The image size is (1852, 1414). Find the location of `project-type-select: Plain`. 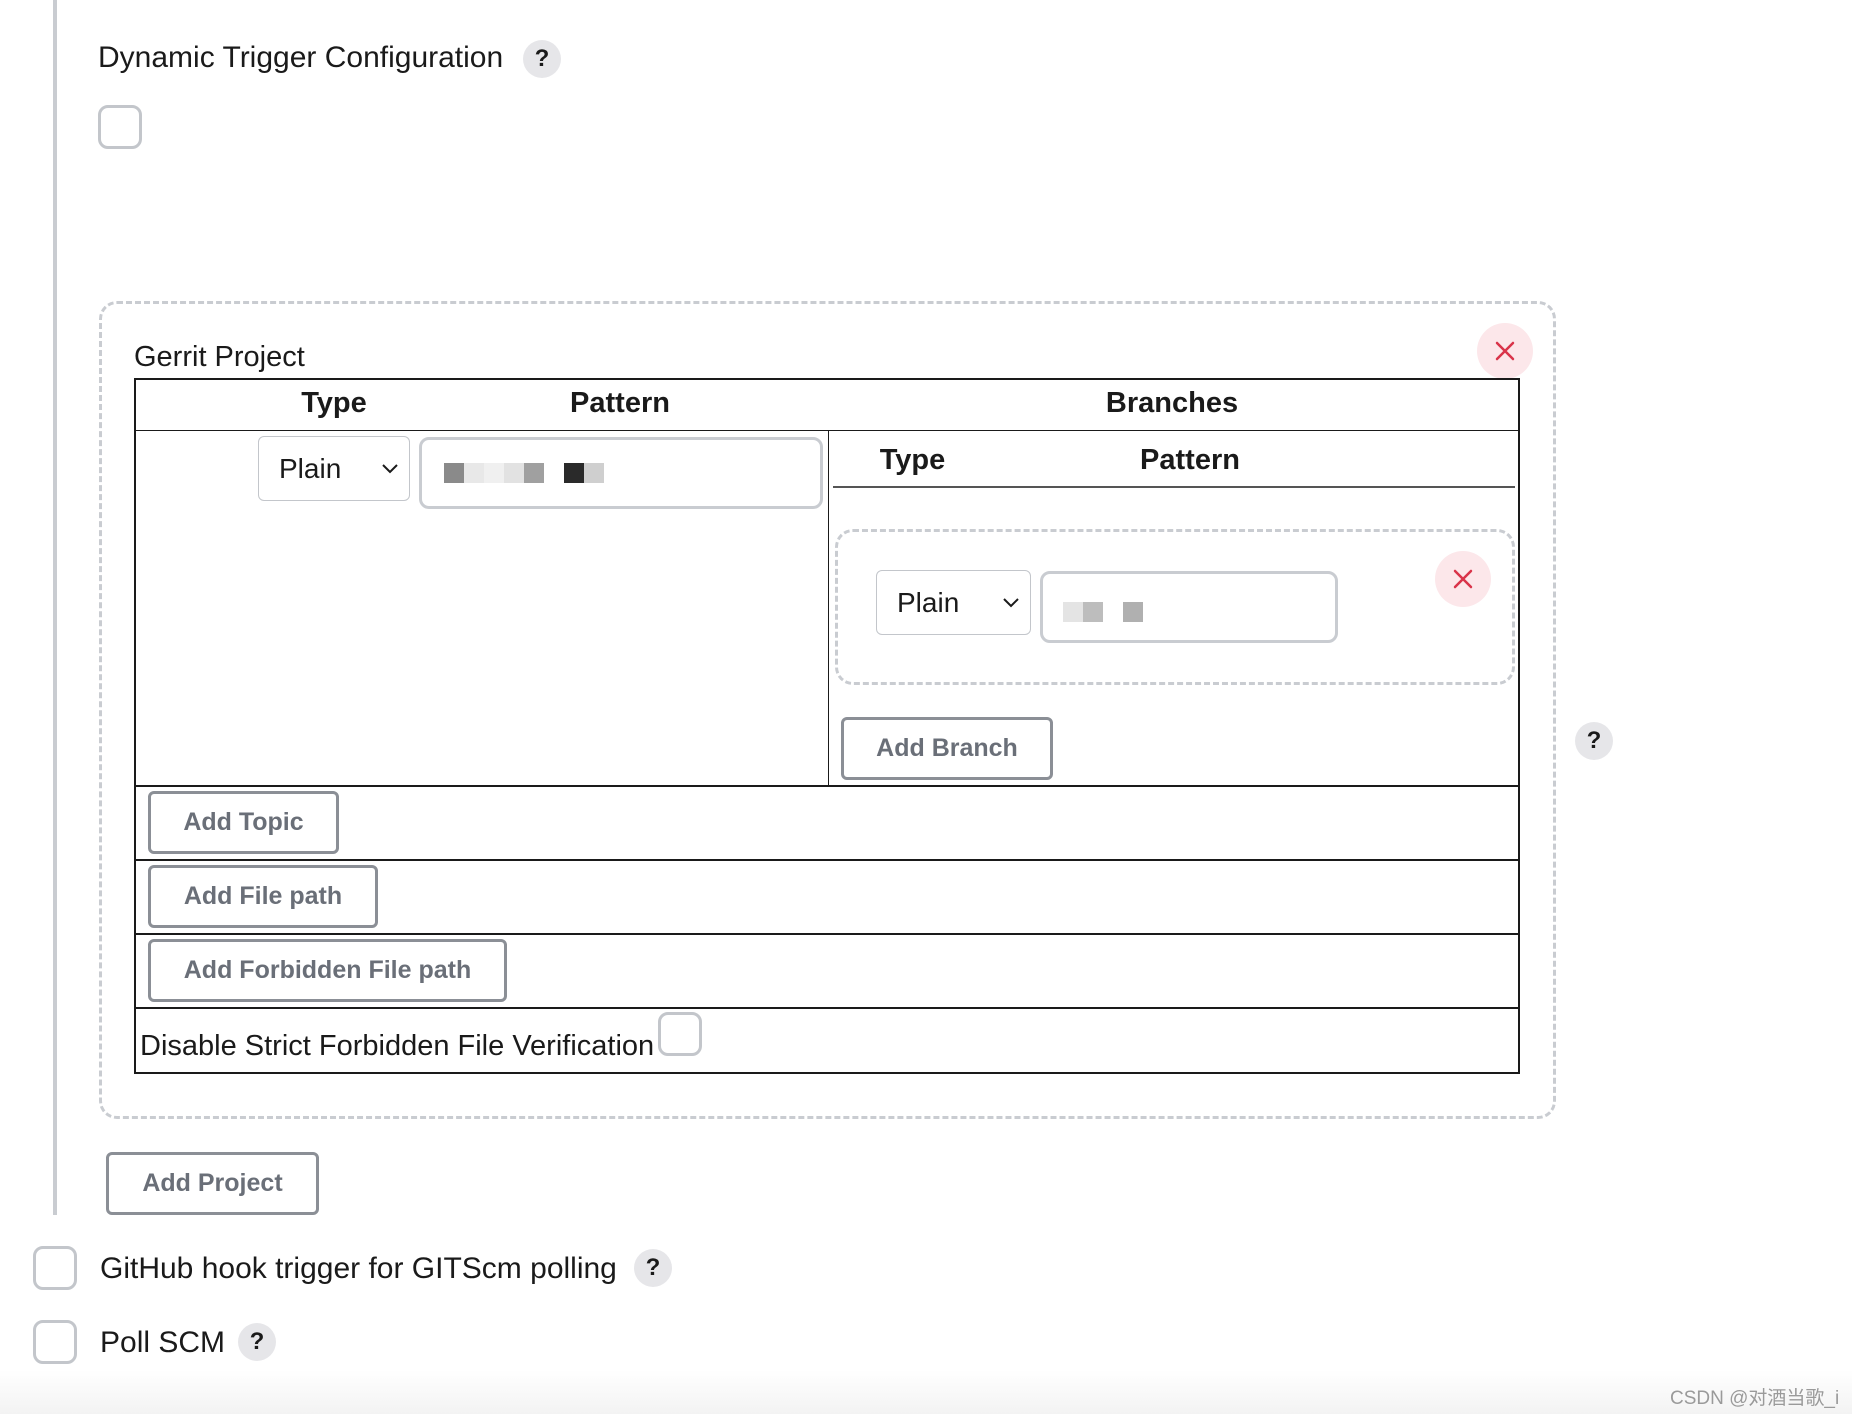

project-type-select: Plain is located at coordinates (334, 468).